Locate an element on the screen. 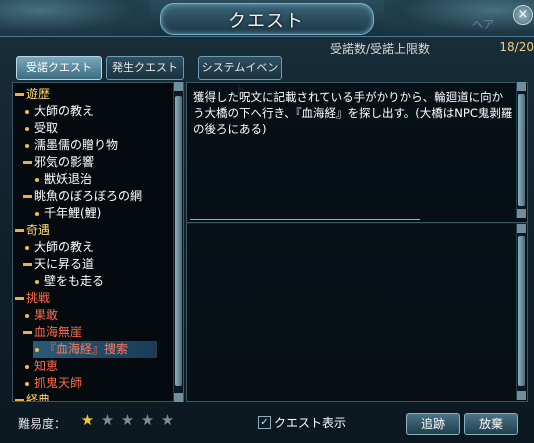 The image size is (534, 443). quest-list-scrollbar is located at coordinates (178, 242).